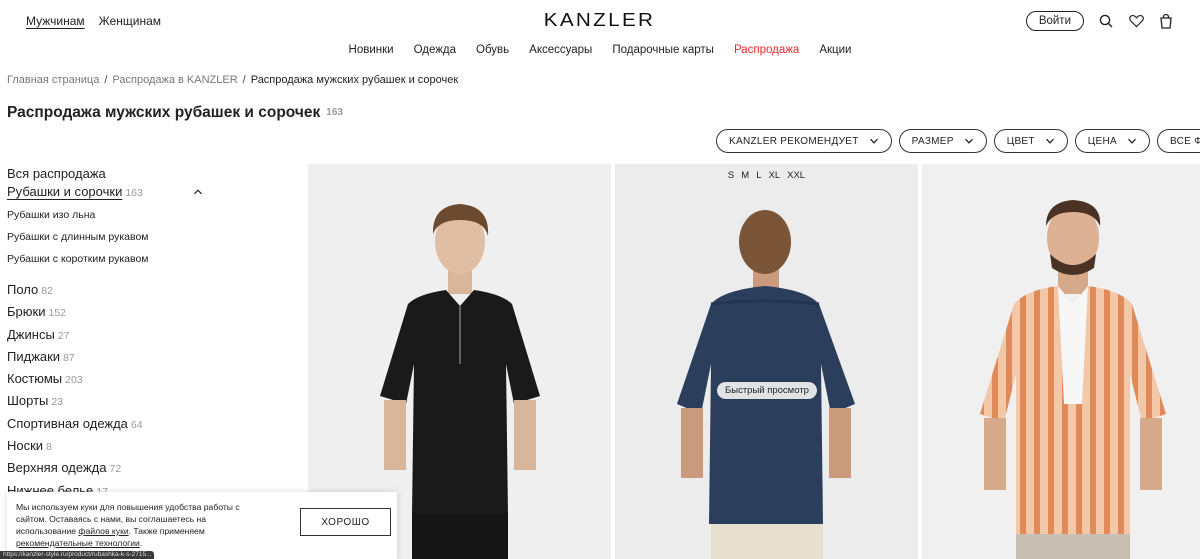 Image resolution: width=1200 pixels, height=559 pixels. What do you see at coordinates (107, 360) in the screenshot?
I see `sidebar-item-jackets: Пиджаки 87` at bounding box center [107, 360].